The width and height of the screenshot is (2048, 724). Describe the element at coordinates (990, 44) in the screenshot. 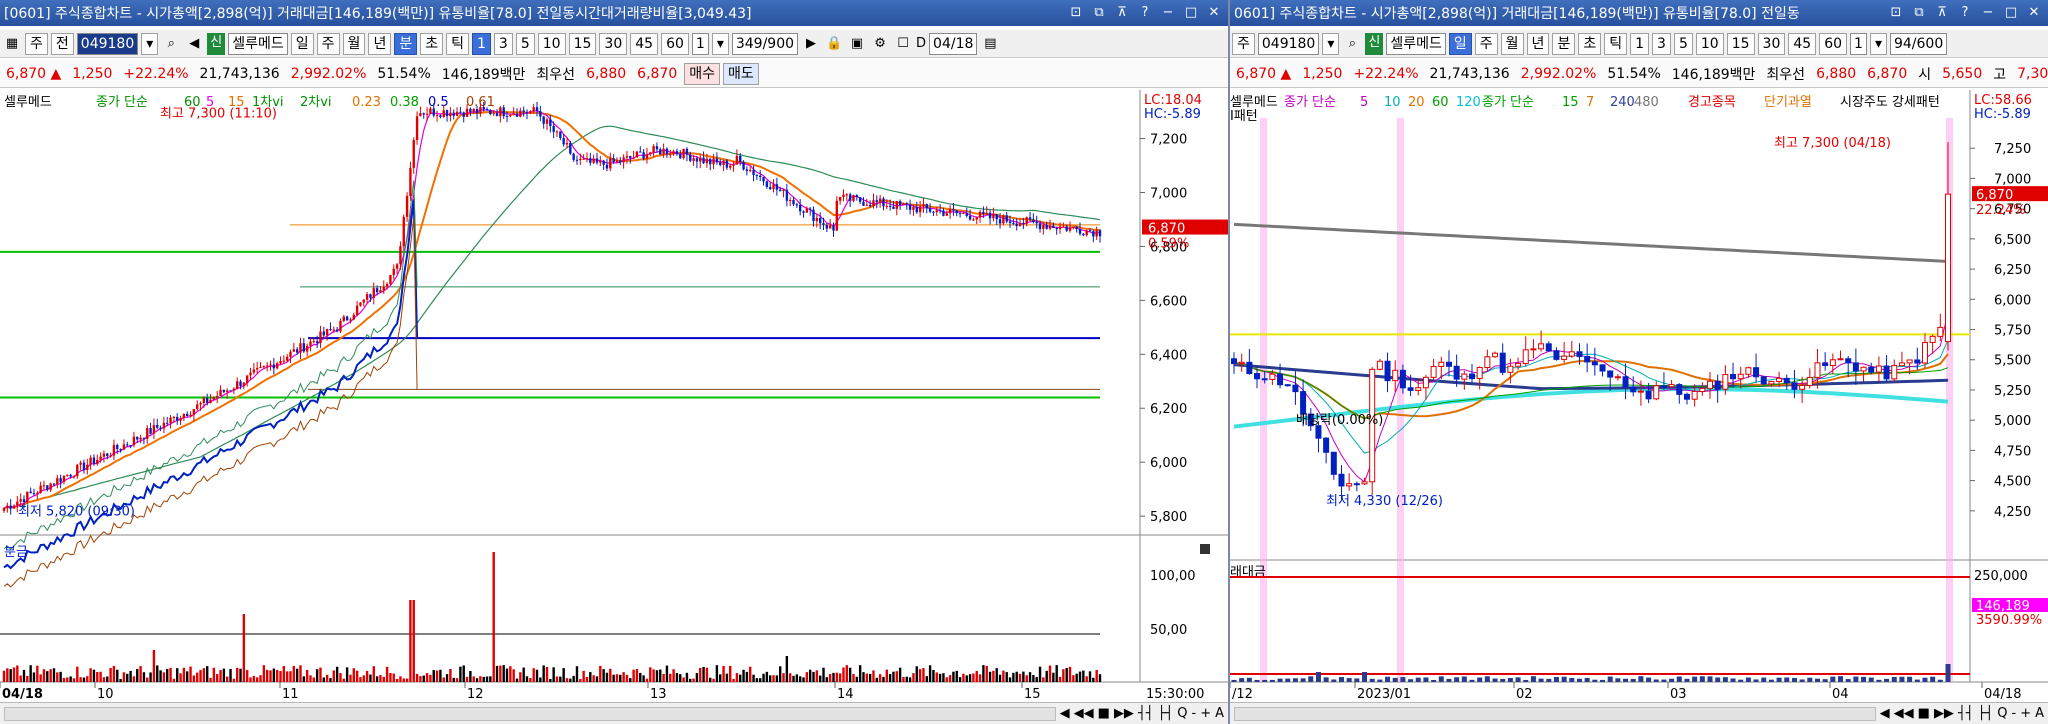

I see `calendar-icon: ▤` at that location.